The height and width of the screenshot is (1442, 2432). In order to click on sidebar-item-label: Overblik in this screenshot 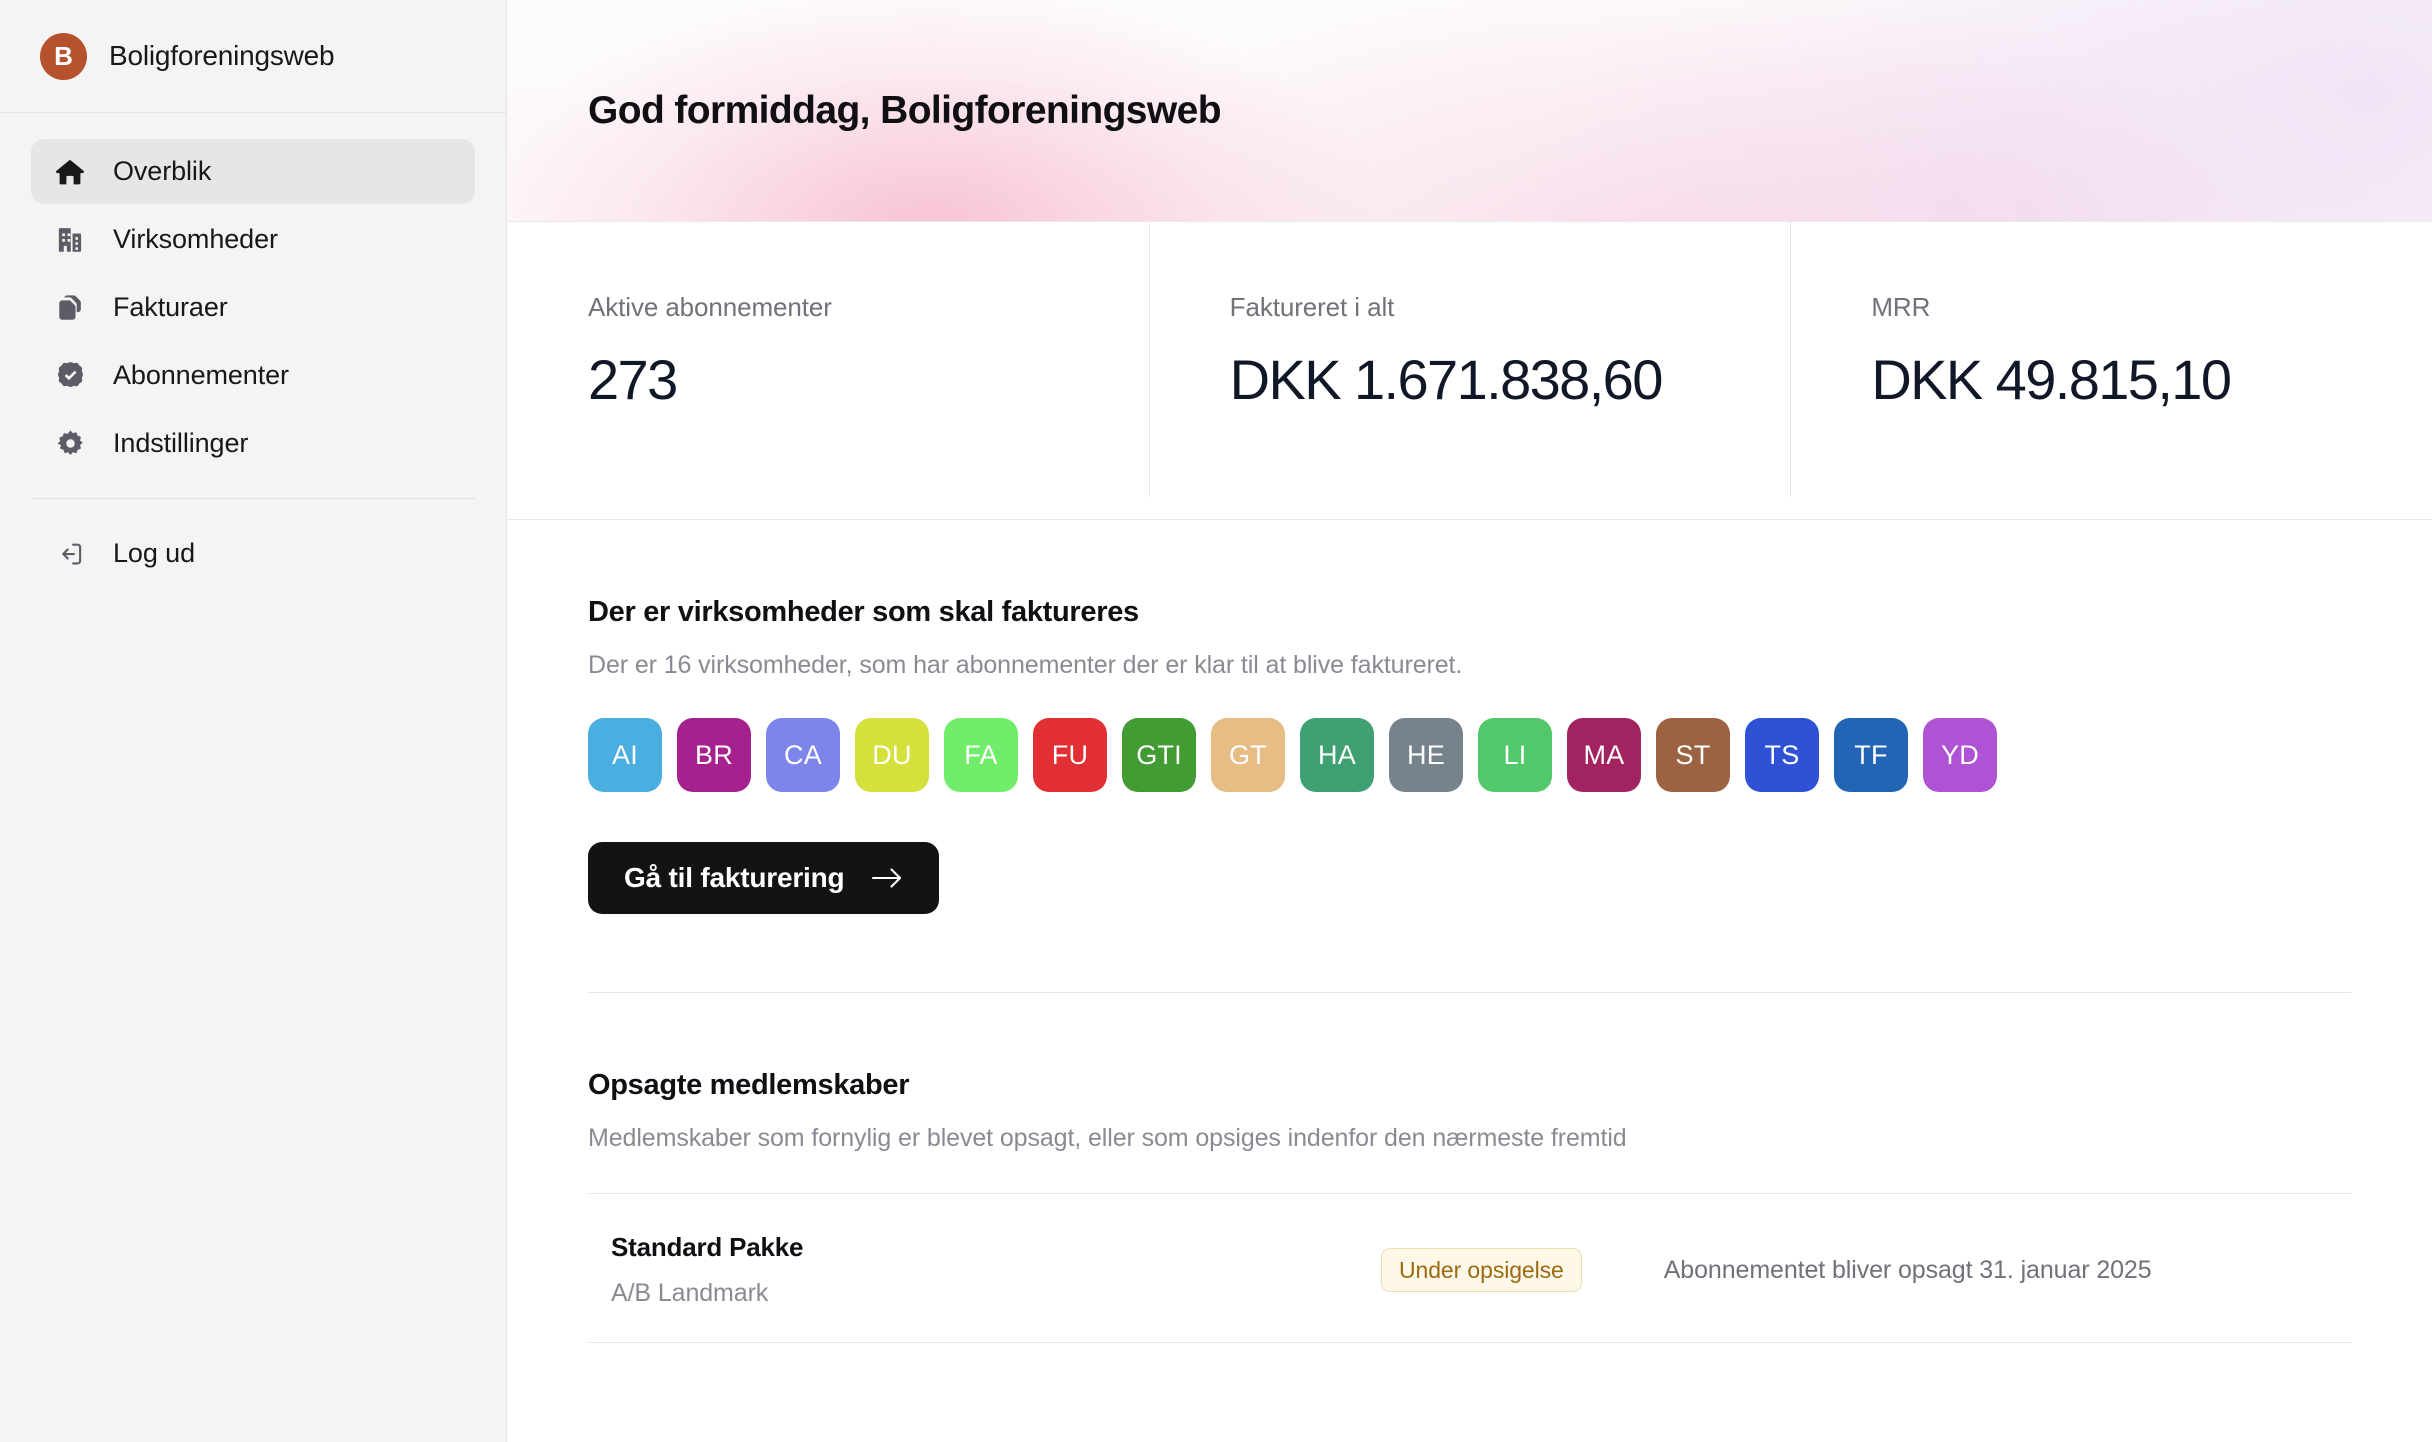, I will do `click(162, 171)`.